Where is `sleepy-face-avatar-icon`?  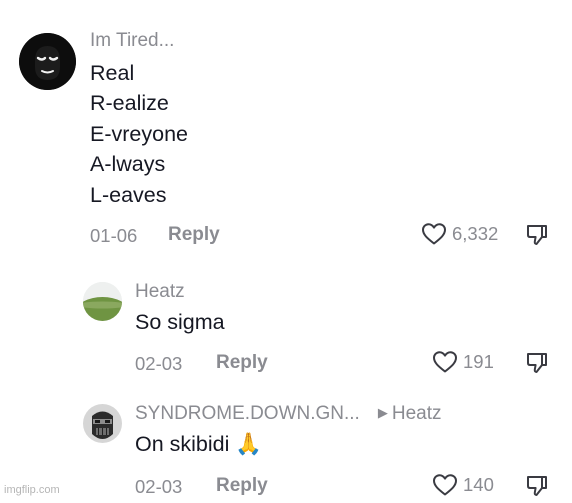 sleepy-face-avatar-icon is located at coordinates (47, 61).